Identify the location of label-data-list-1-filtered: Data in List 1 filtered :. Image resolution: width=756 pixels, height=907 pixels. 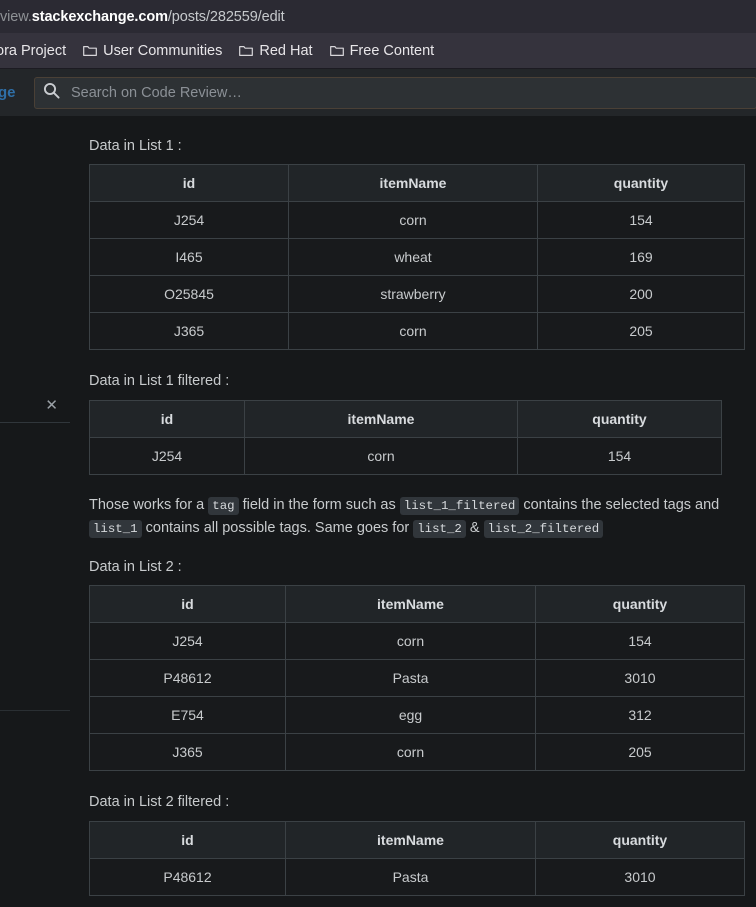
(159, 381).